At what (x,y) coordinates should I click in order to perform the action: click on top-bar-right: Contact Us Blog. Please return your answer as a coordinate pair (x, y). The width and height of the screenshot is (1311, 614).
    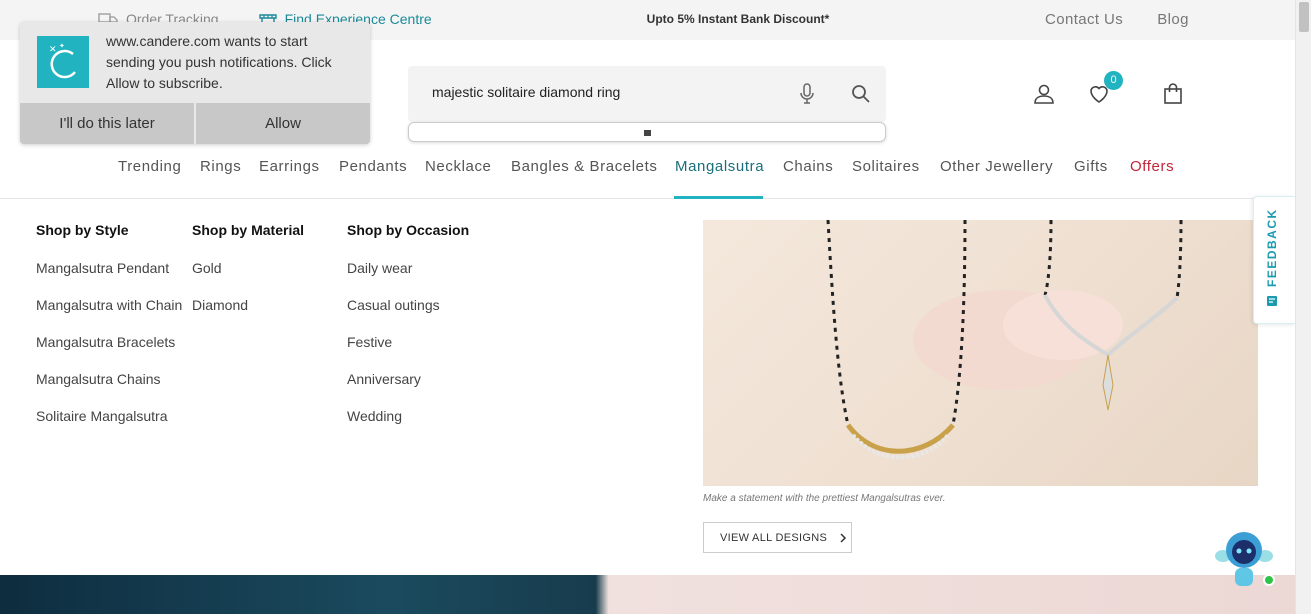
    Looking at the image, I should click on (1117, 19).